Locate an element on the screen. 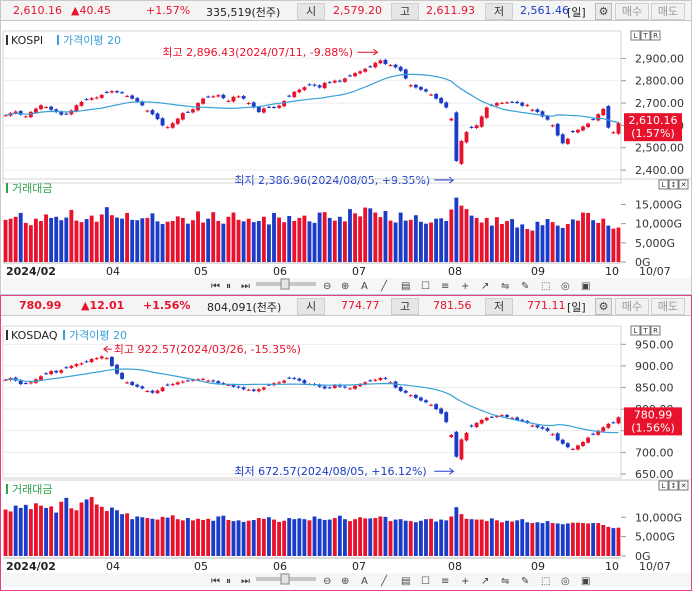 This screenshot has width=692, height=591. kospi-sell-button: 매도 is located at coordinates (668, 11).